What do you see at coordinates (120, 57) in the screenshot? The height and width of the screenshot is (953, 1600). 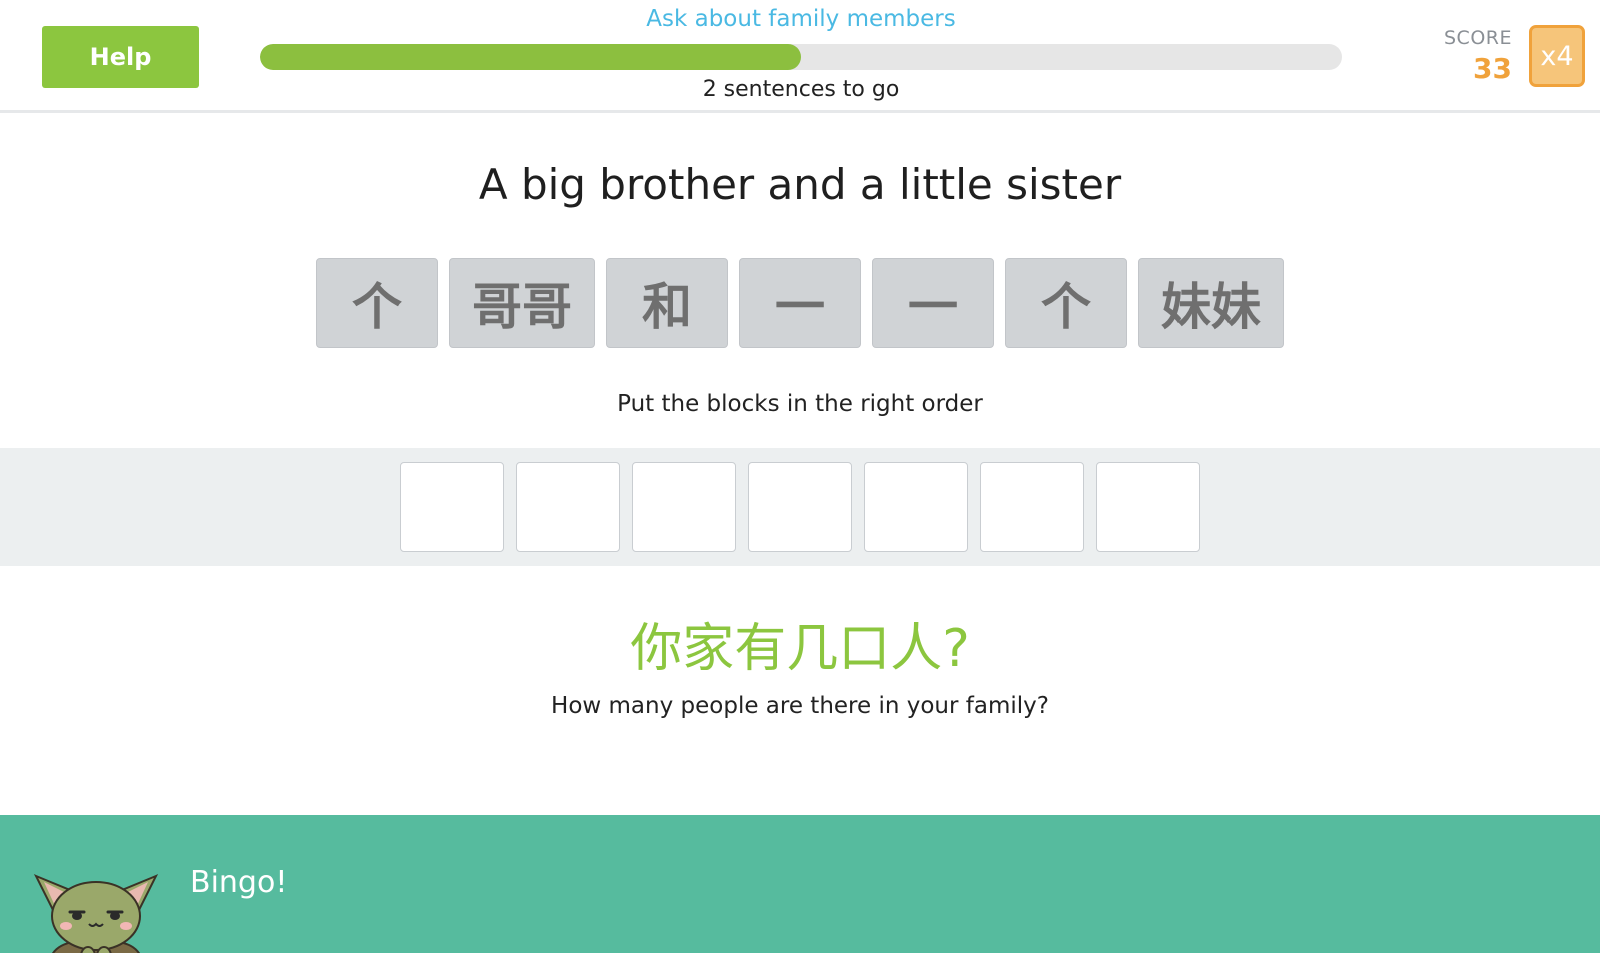 I see `help-button: Help` at bounding box center [120, 57].